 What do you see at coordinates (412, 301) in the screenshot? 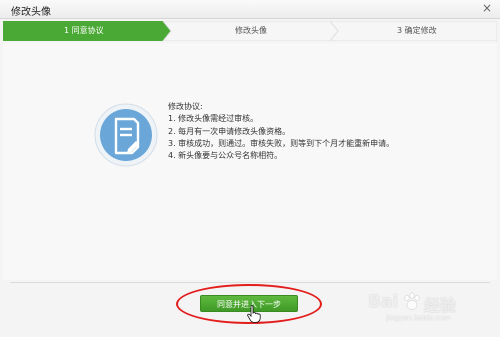
I see `baidu-paw-icon` at bounding box center [412, 301].